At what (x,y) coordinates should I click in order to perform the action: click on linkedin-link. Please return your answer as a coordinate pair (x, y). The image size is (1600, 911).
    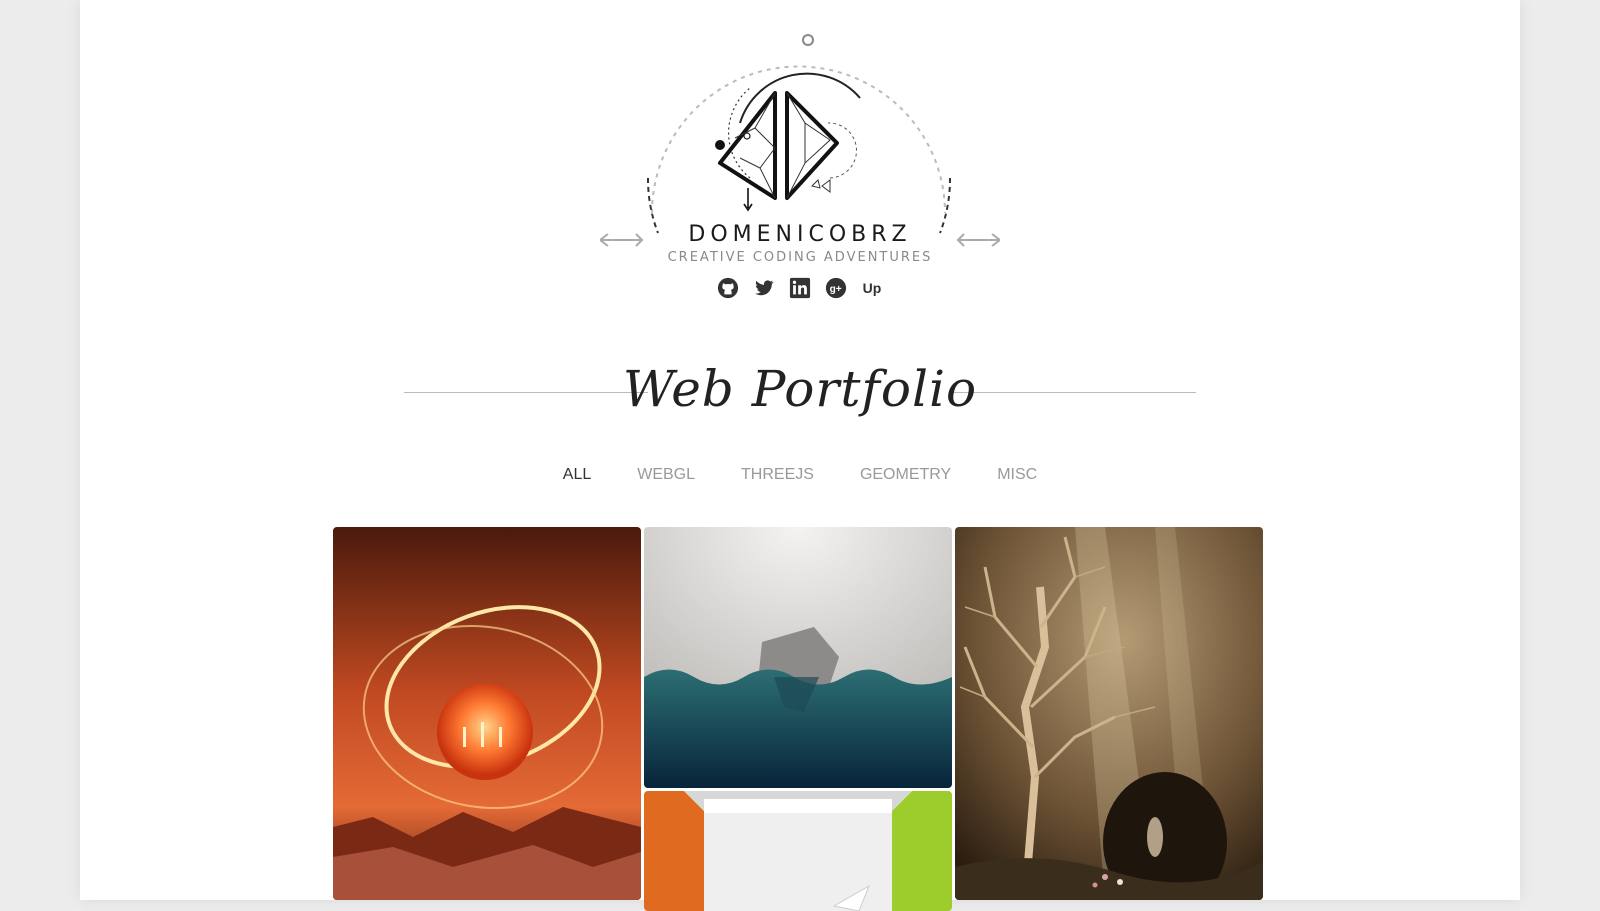
    Looking at the image, I should click on (800, 288).